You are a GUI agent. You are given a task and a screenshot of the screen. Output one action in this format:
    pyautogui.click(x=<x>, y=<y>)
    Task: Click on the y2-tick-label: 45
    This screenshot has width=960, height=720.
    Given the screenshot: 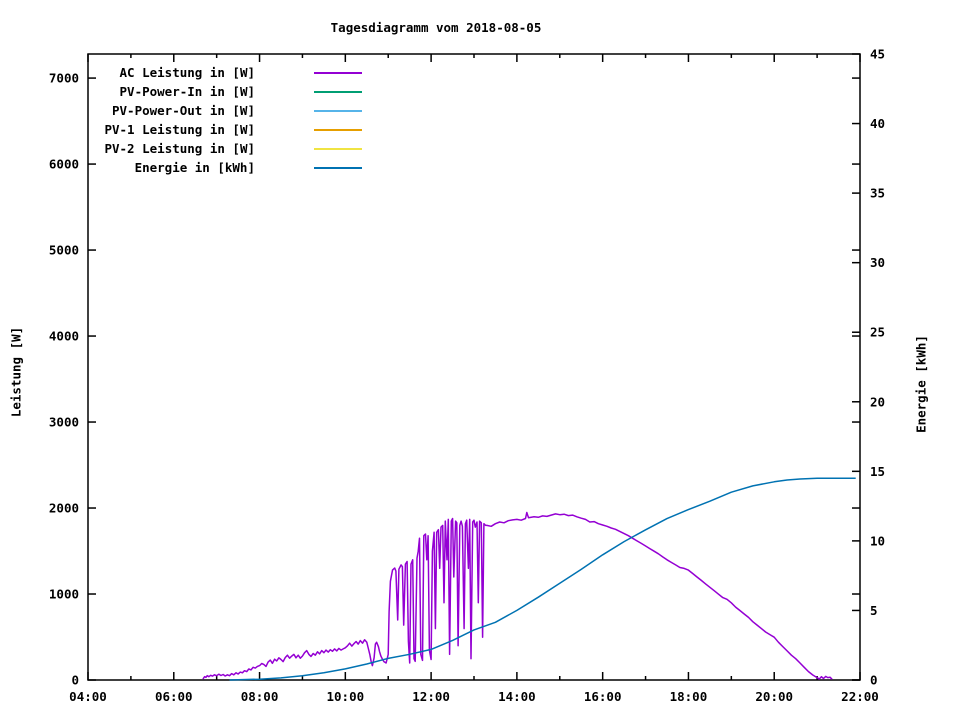 What is the action you would take?
    pyautogui.click(x=877, y=54)
    